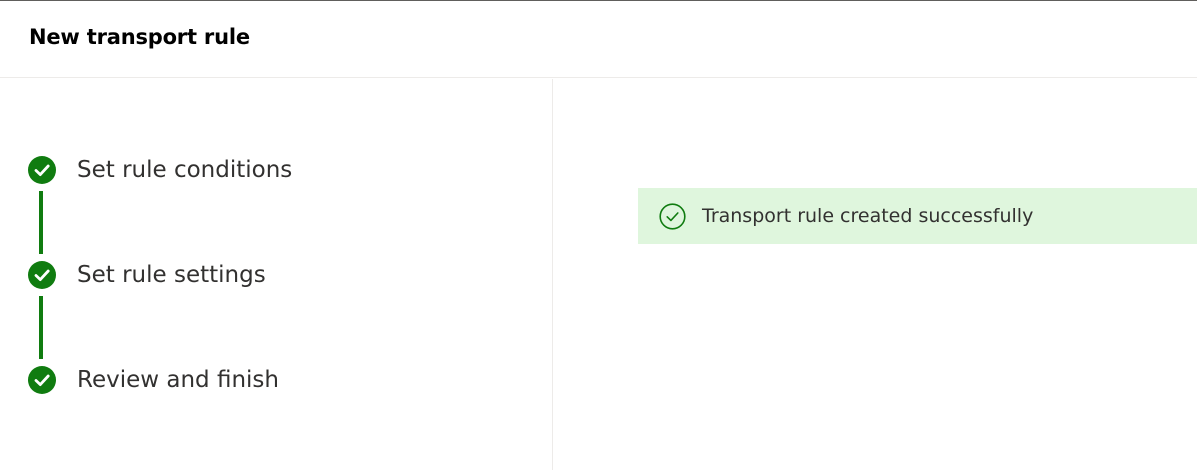 This screenshot has width=1197, height=470. What do you see at coordinates (672, 216) in the screenshot?
I see `checkmark-circle-icon` at bounding box center [672, 216].